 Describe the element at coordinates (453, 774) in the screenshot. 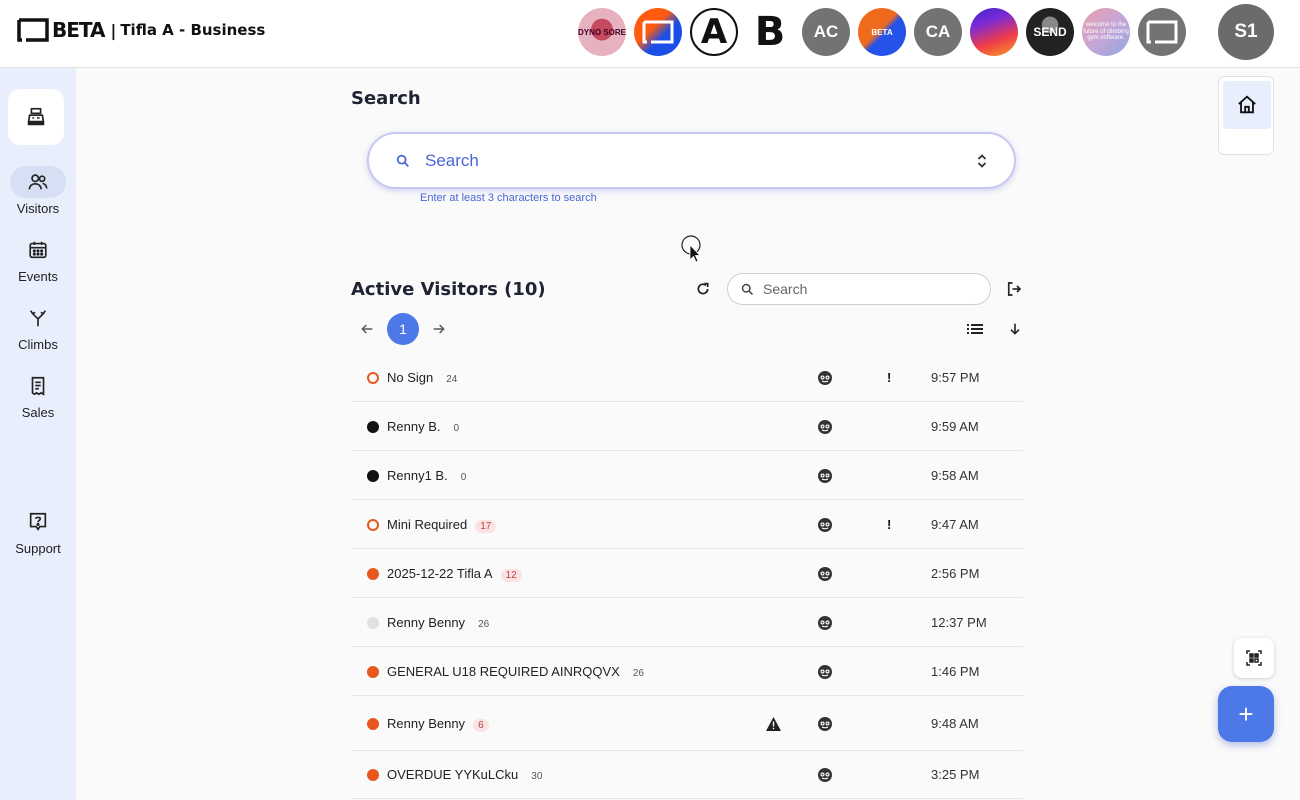

I see `visitor-name-text: OVERDUE YYKuLCku` at that location.